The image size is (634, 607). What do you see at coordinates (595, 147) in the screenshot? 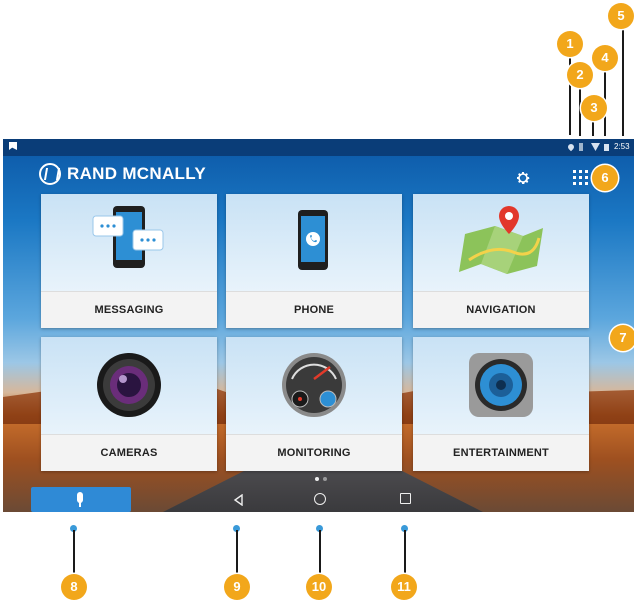
I see `wifi-icon` at bounding box center [595, 147].